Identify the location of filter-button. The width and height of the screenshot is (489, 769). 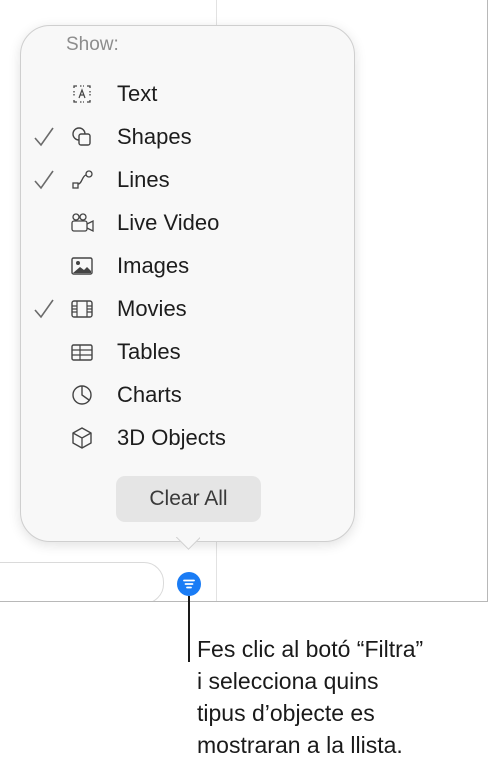
(189, 584).